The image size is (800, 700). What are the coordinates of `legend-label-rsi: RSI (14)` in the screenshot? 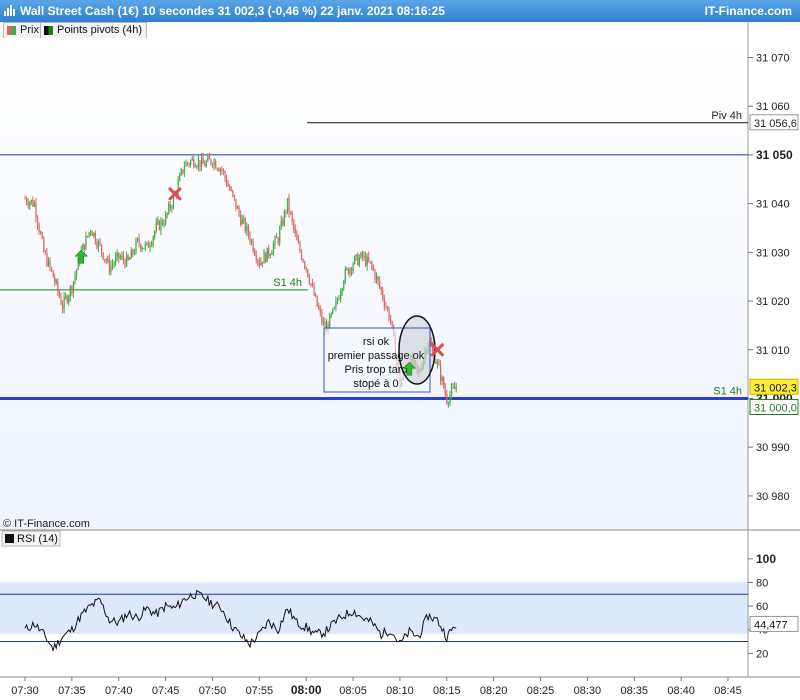 It's located at (37, 539).